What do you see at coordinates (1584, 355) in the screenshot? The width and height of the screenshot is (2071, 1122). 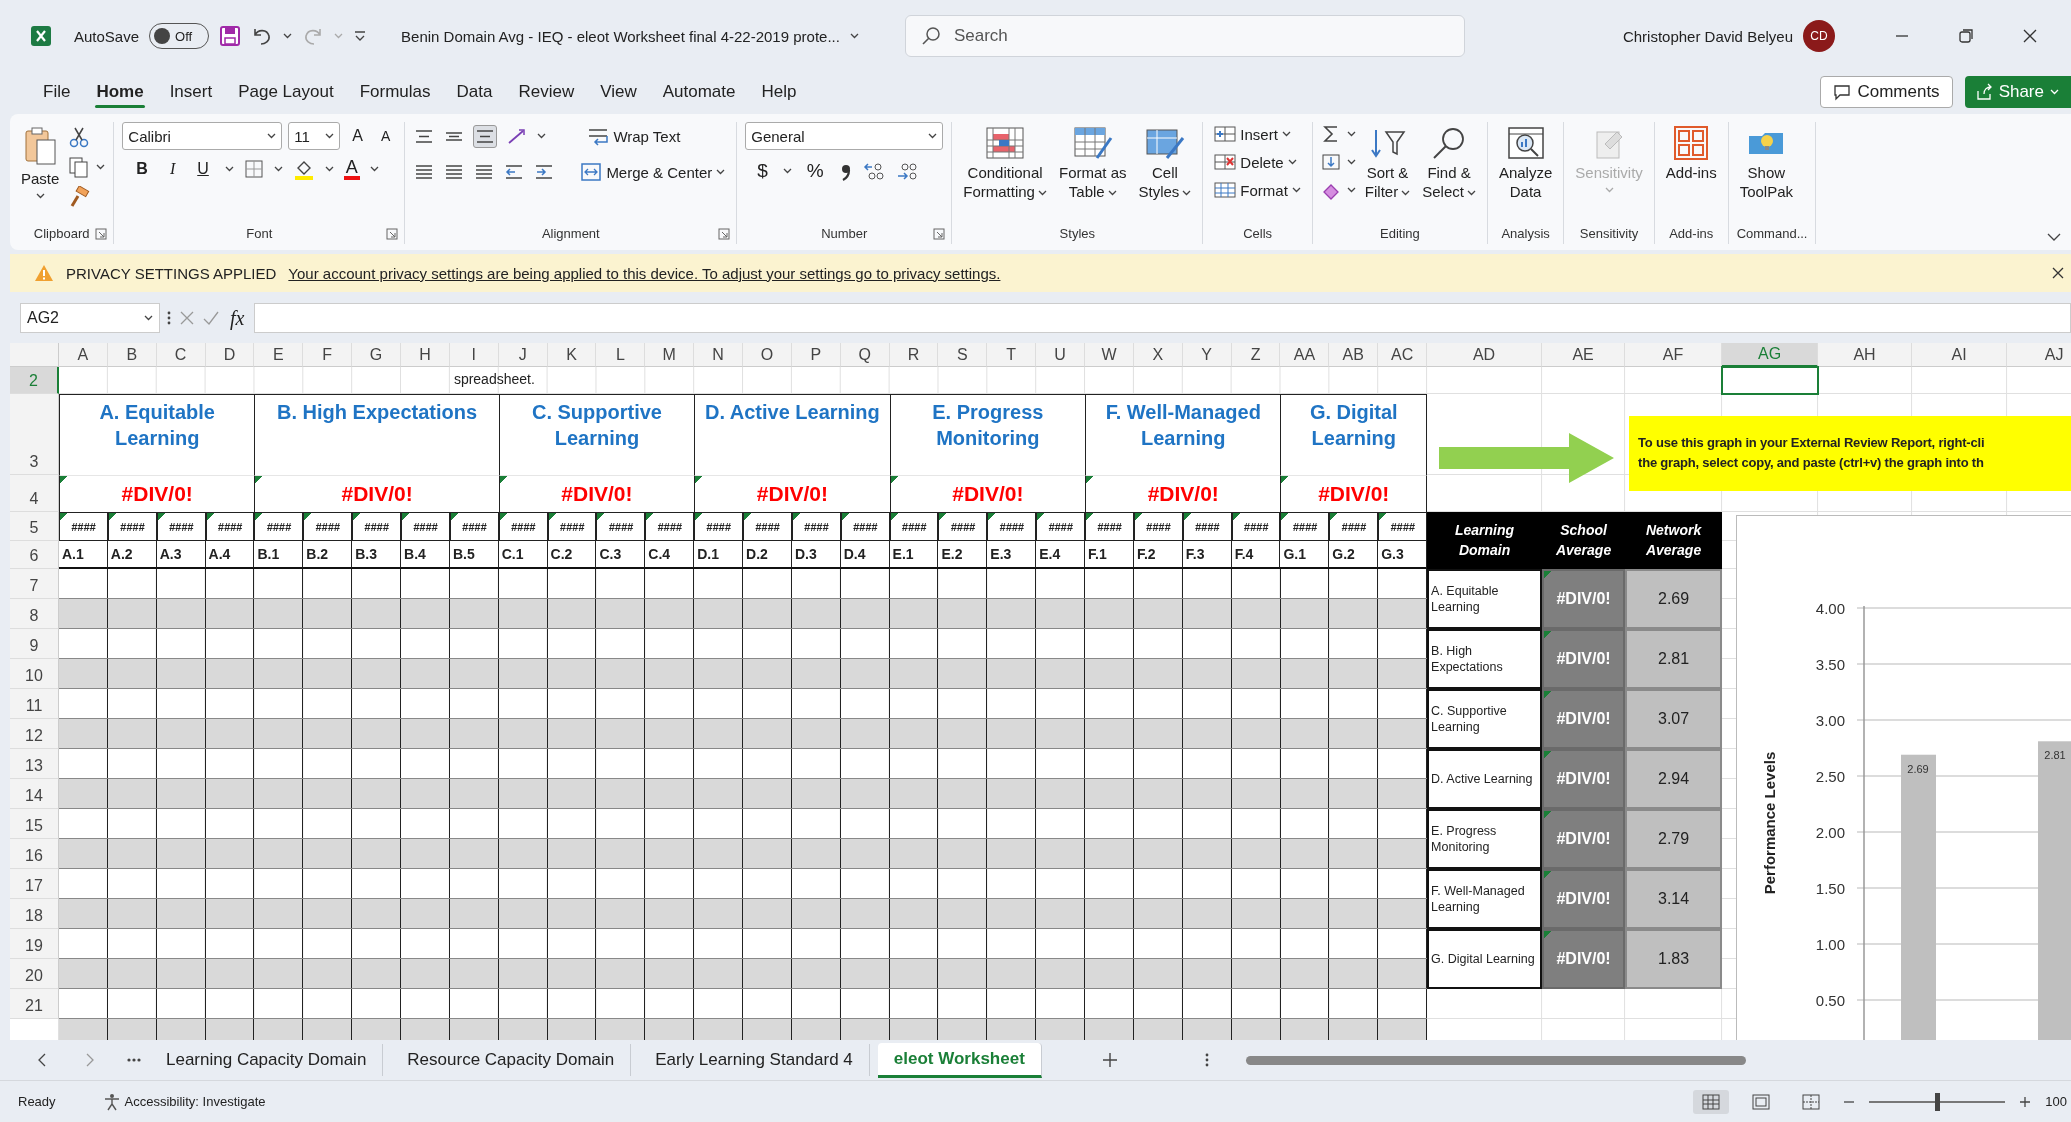 I see `column-header: AE` at bounding box center [1584, 355].